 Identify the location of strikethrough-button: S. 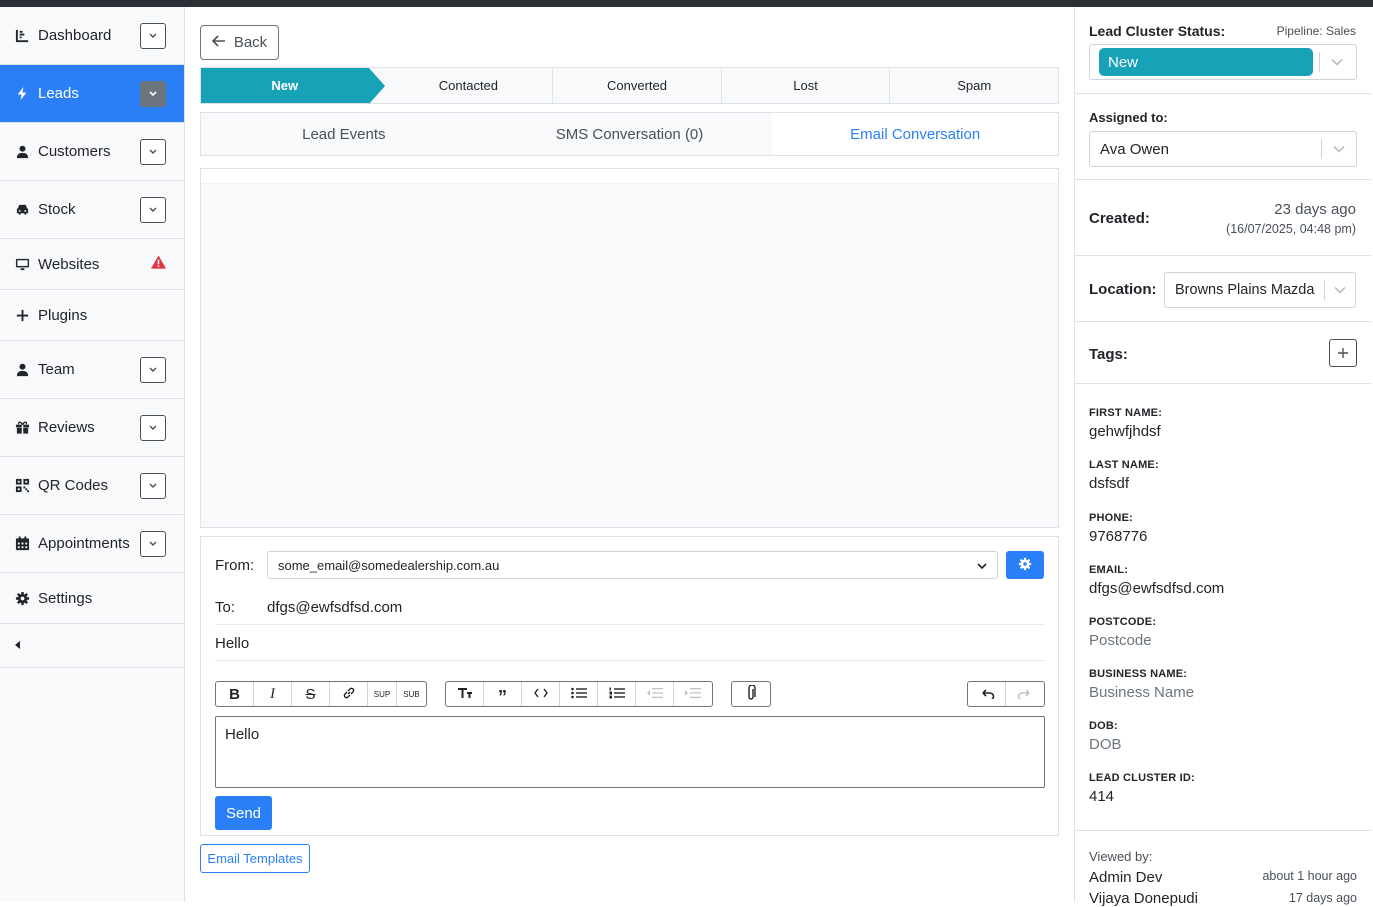
(311, 694).